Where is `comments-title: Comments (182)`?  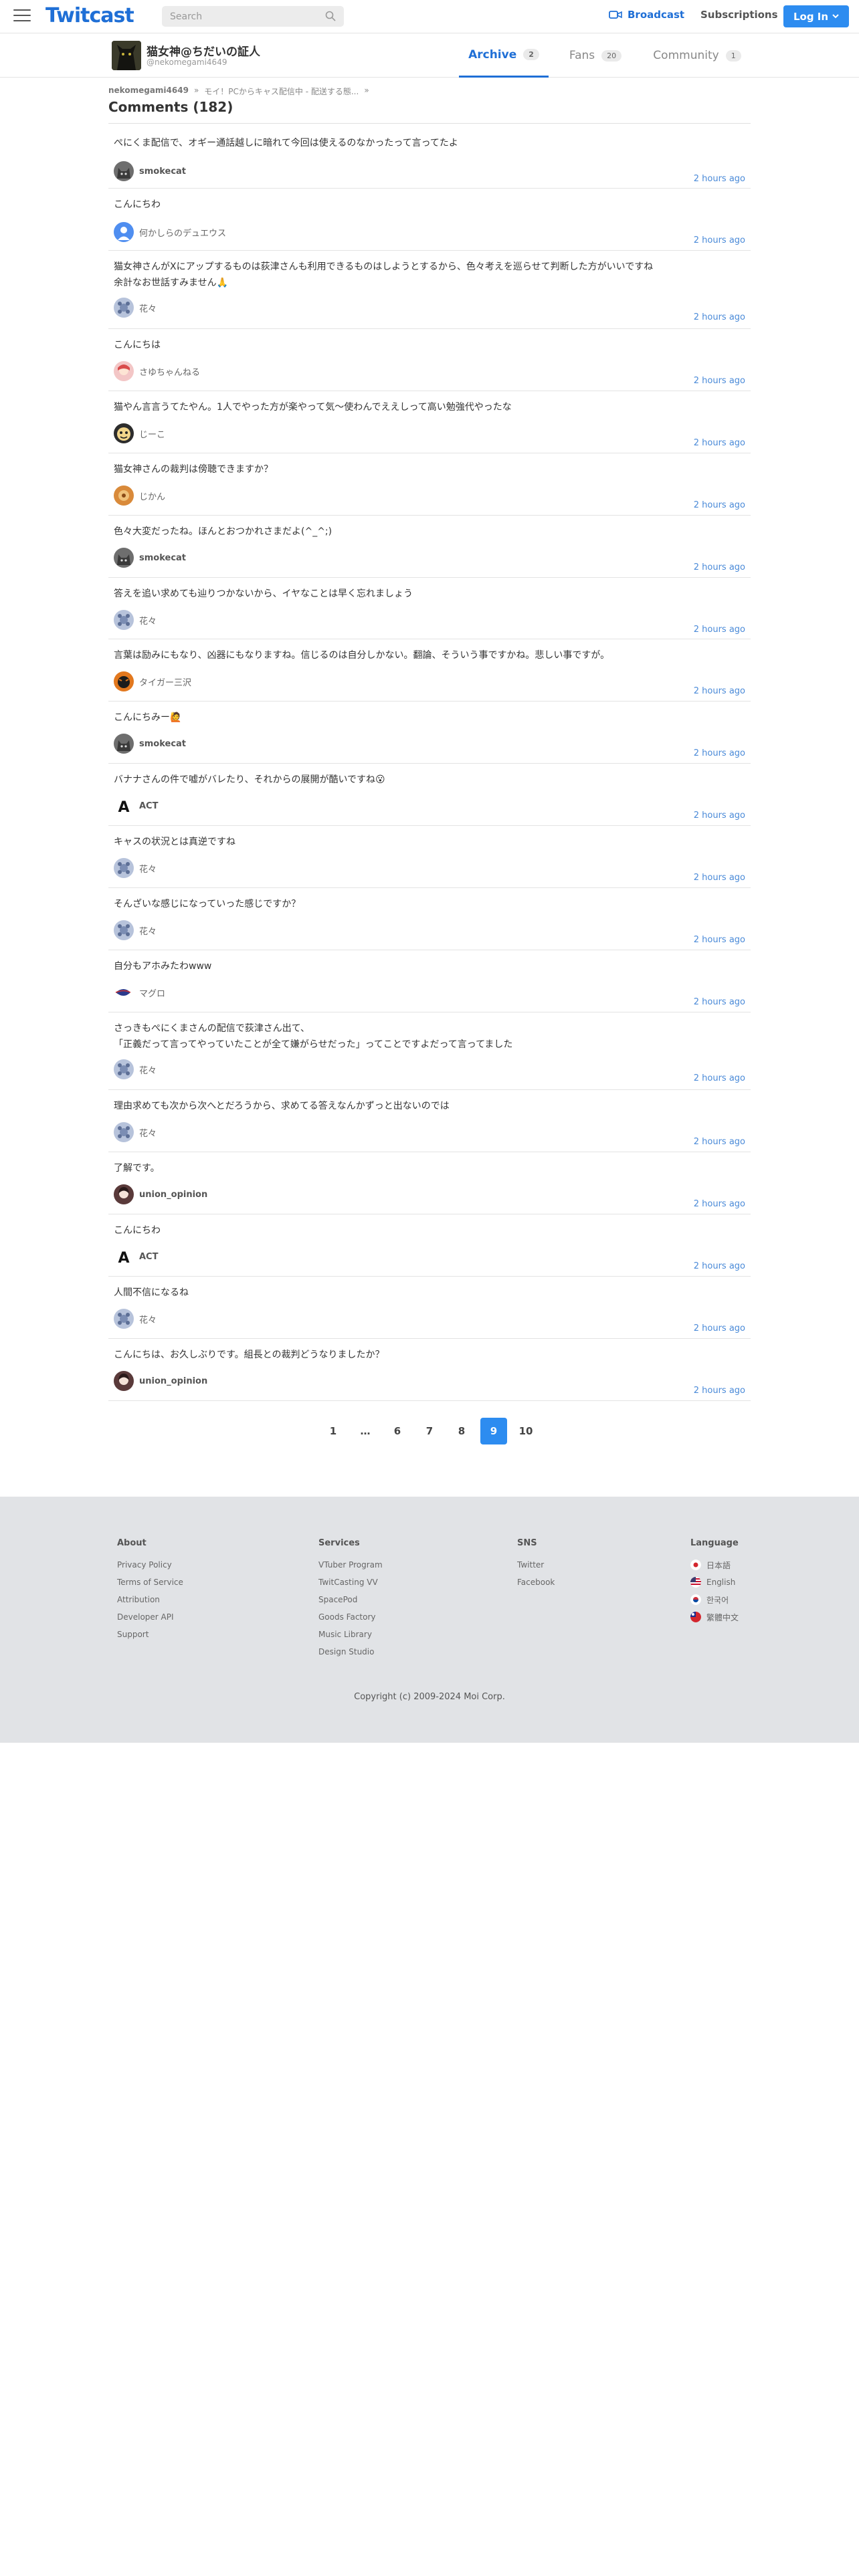
comments-title: Comments (182) is located at coordinates (170, 107).